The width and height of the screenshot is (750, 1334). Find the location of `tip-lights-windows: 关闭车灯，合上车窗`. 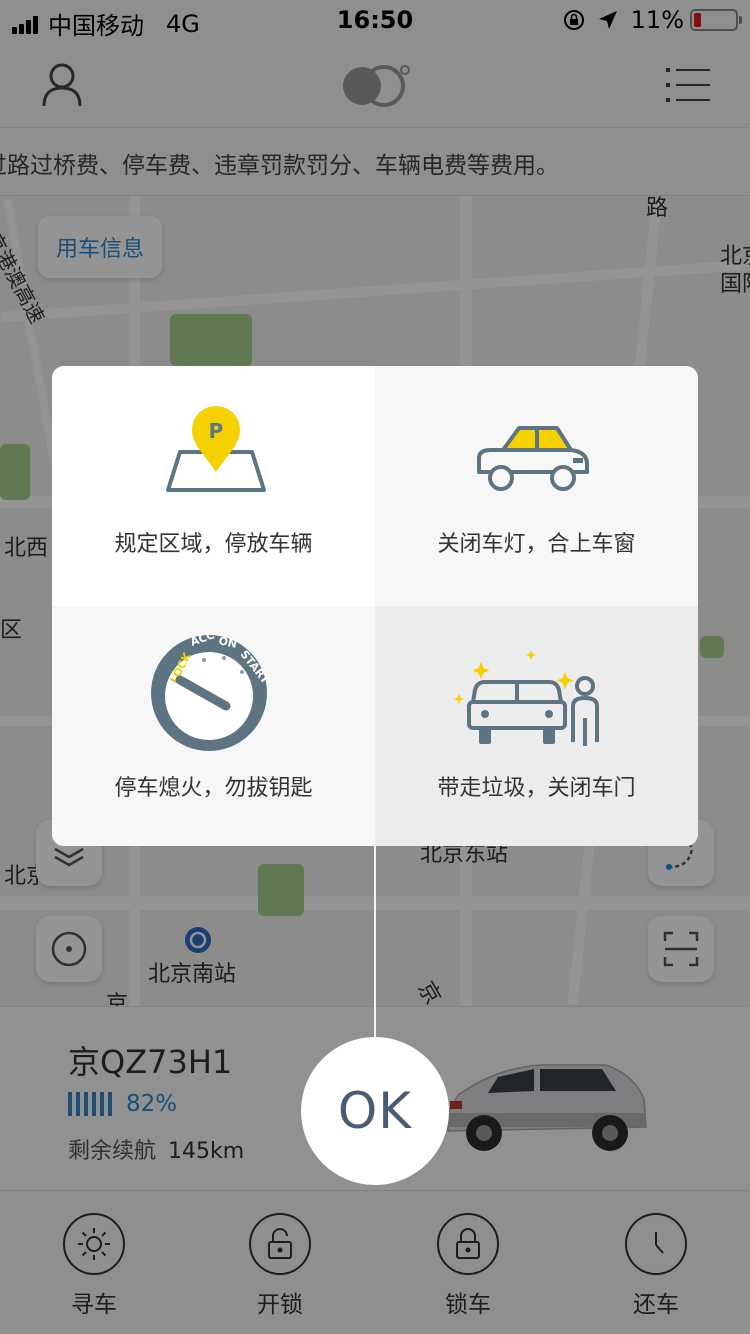

tip-lights-windows: 关闭车灯，合上车窗 is located at coordinates (536, 486).